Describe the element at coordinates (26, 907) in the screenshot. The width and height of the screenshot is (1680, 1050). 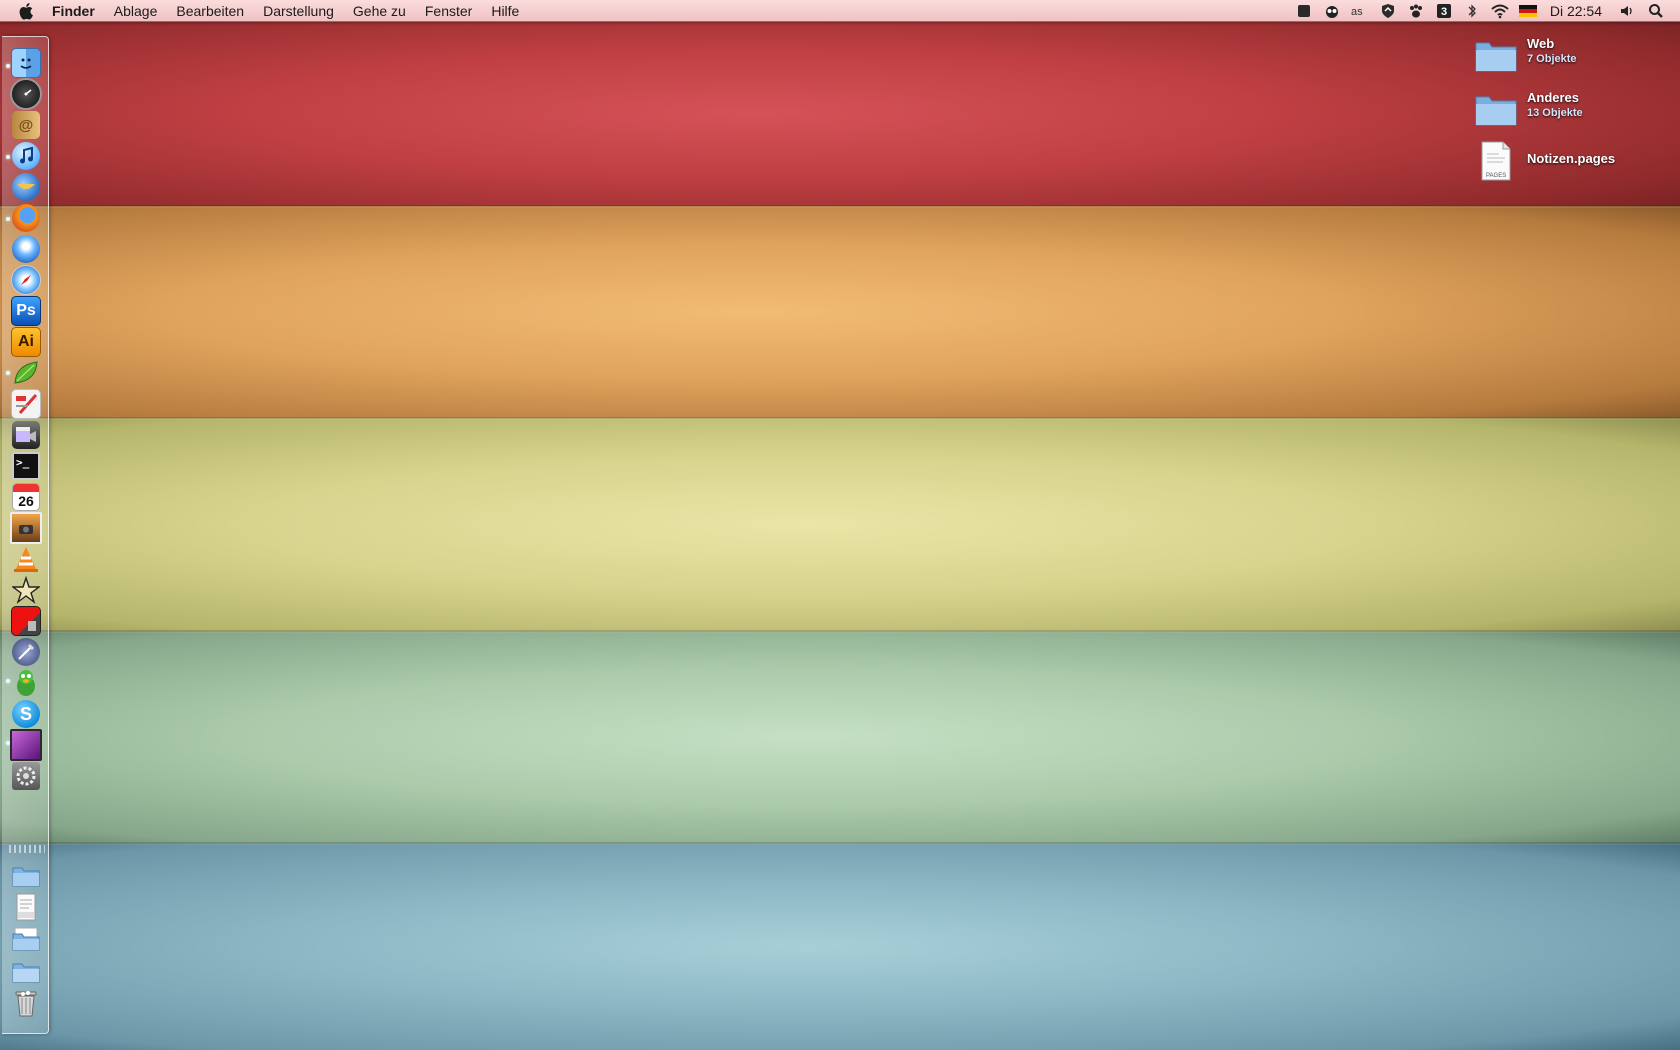
I see `documents-stack-icon` at that location.